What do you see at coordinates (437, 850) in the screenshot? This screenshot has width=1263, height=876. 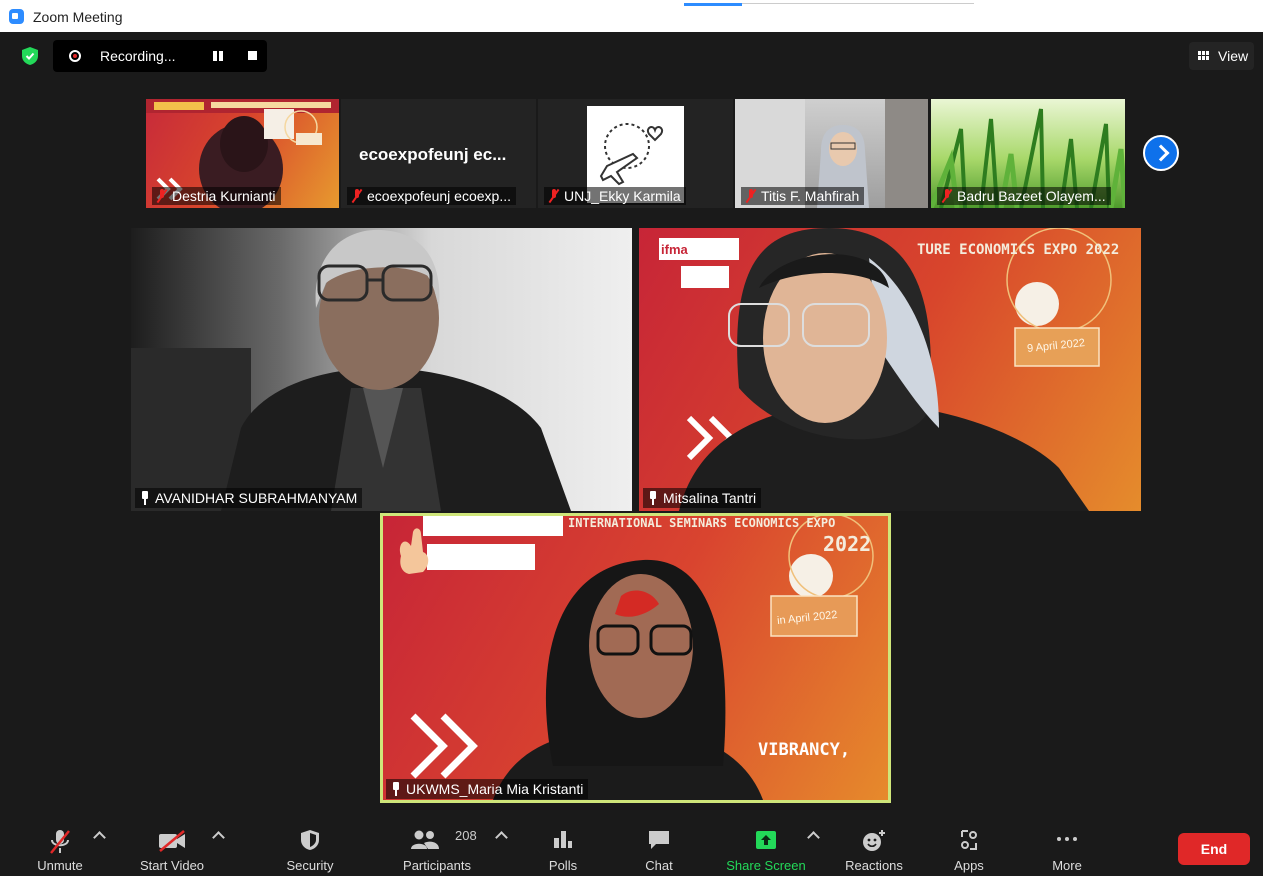 I see `participants-button: 208 Participants` at bounding box center [437, 850].